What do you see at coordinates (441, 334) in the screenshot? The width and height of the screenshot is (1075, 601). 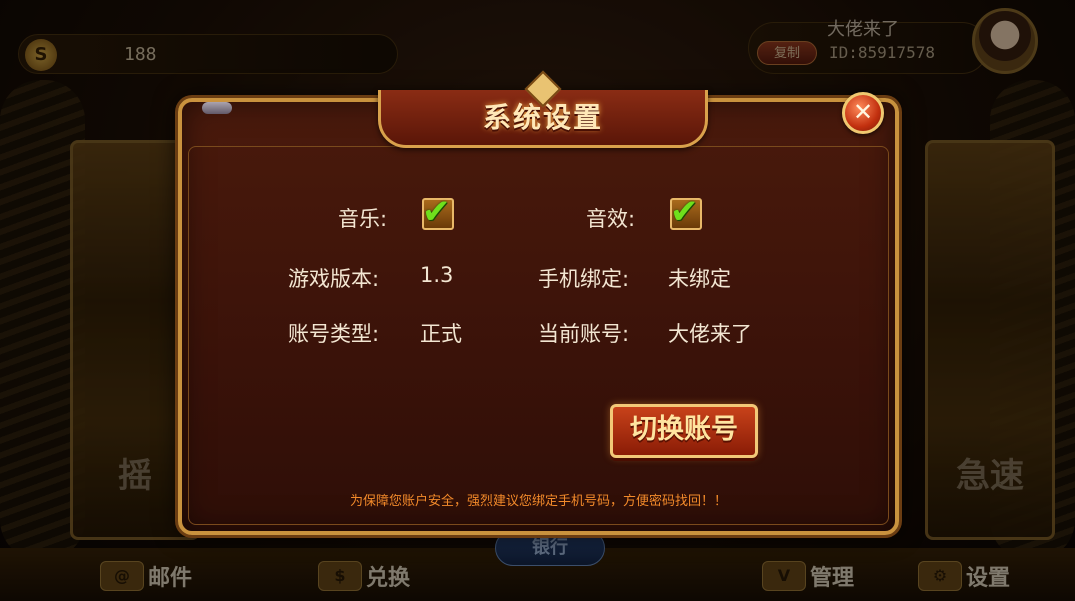 I see `account-type-value: 正式` at bounding box center [441, 334].